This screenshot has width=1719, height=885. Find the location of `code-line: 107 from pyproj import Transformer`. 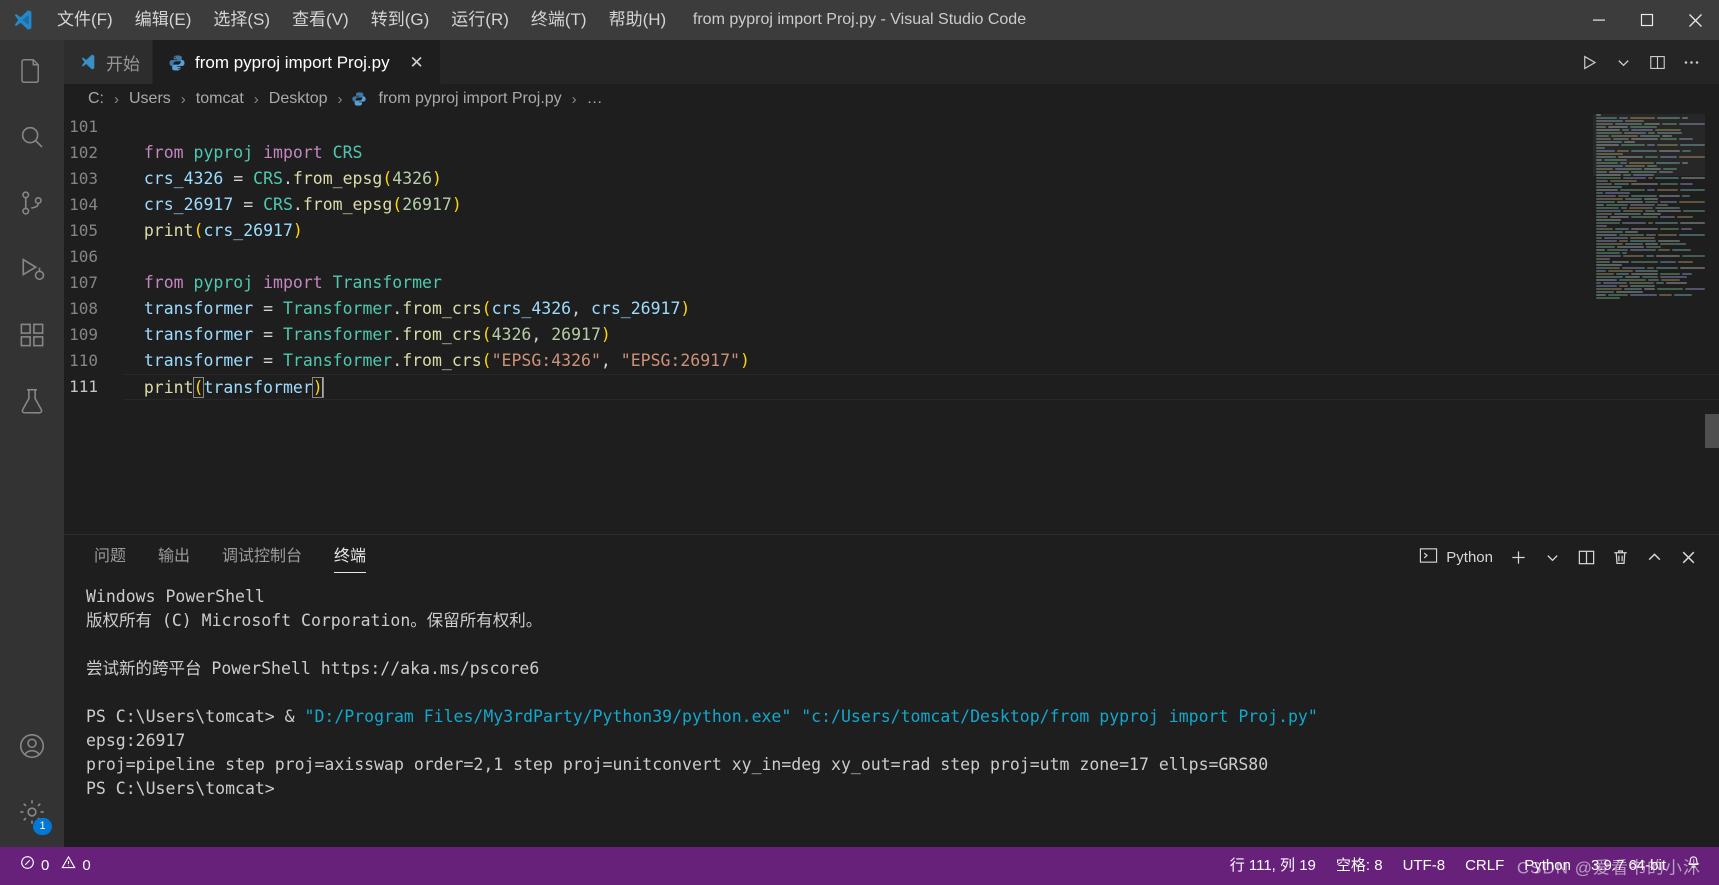

code-line: 107 from pyproj import Transformer is located at coordinates (891, 283).